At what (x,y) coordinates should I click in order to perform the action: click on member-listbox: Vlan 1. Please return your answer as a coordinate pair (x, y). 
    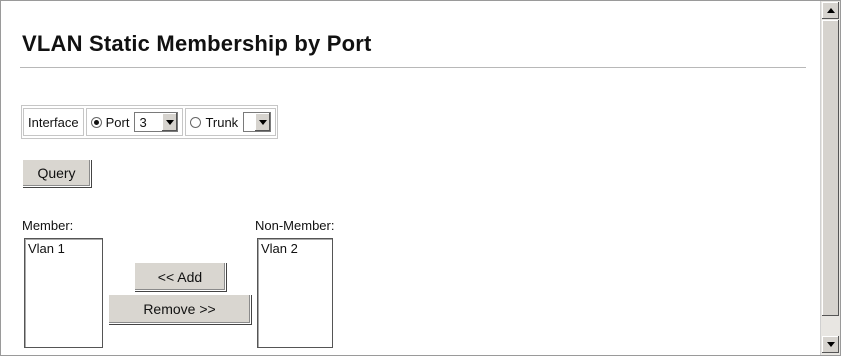
    Looking at the image, I should click on (63, 293).